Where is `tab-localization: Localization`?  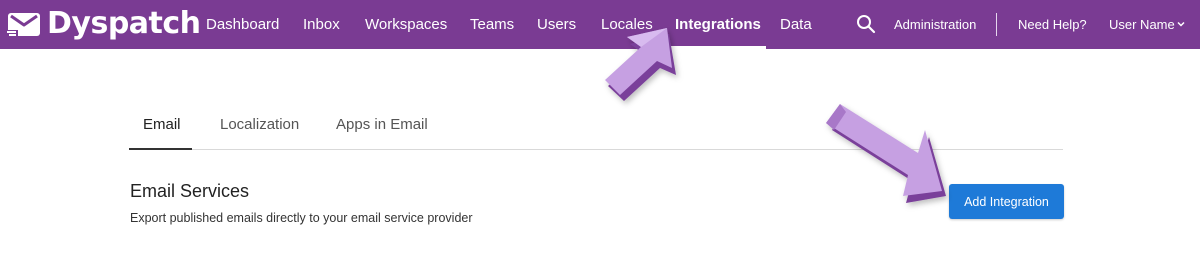 tab-localization: Localization is located at coordinates (259, 124).